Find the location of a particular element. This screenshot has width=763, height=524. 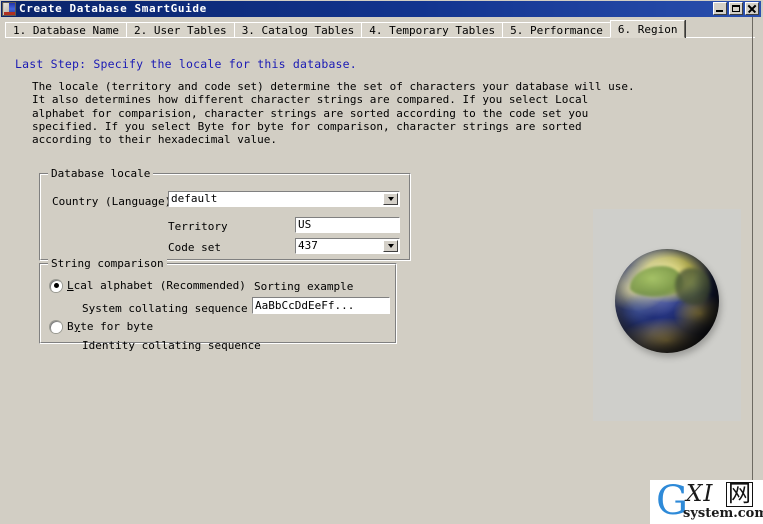

territory-input: US is located at coordinates (347, 225).